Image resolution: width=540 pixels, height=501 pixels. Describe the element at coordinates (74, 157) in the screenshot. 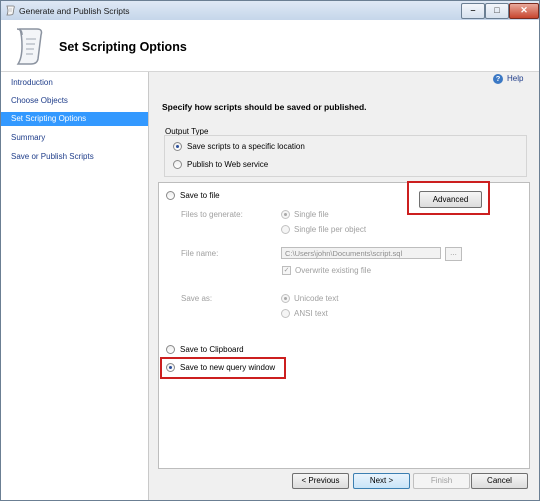

I see `sidebar-item-save-or-publish: Save or Publish Scripts` at that location.